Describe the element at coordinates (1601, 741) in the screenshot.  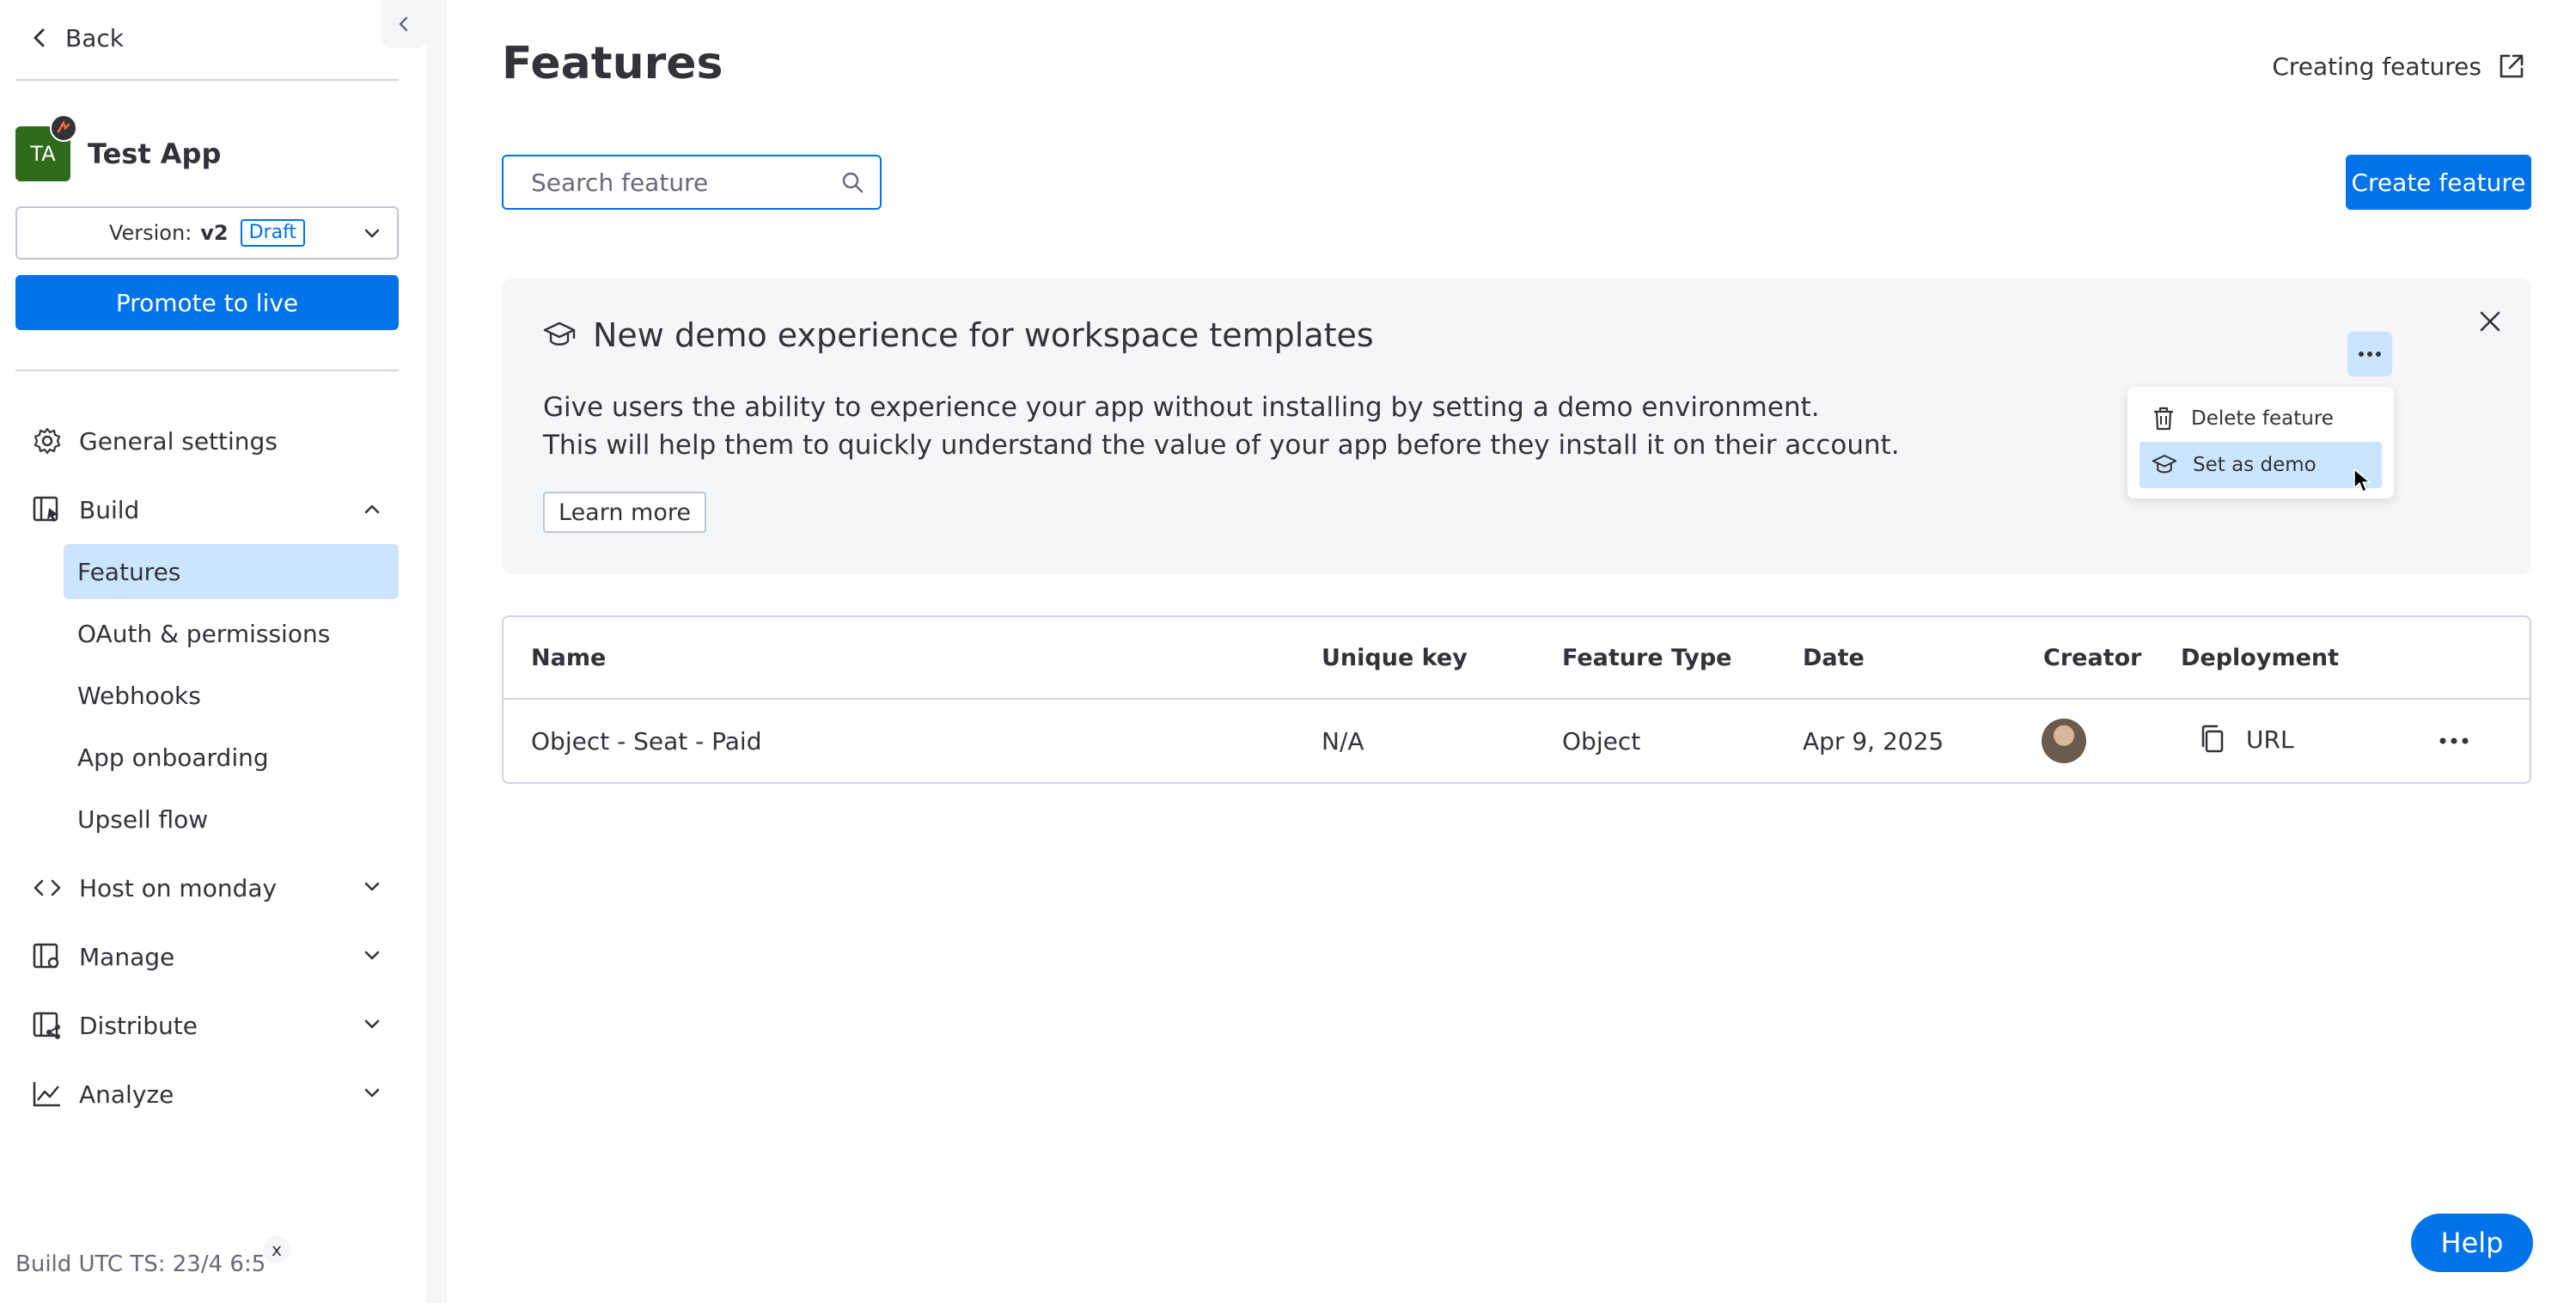
I see `cell-feature-type: Object` at that location.